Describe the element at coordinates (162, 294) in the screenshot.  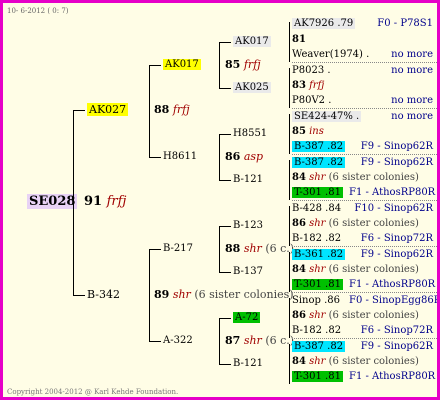
I see `gen1-score: 89` at that location.